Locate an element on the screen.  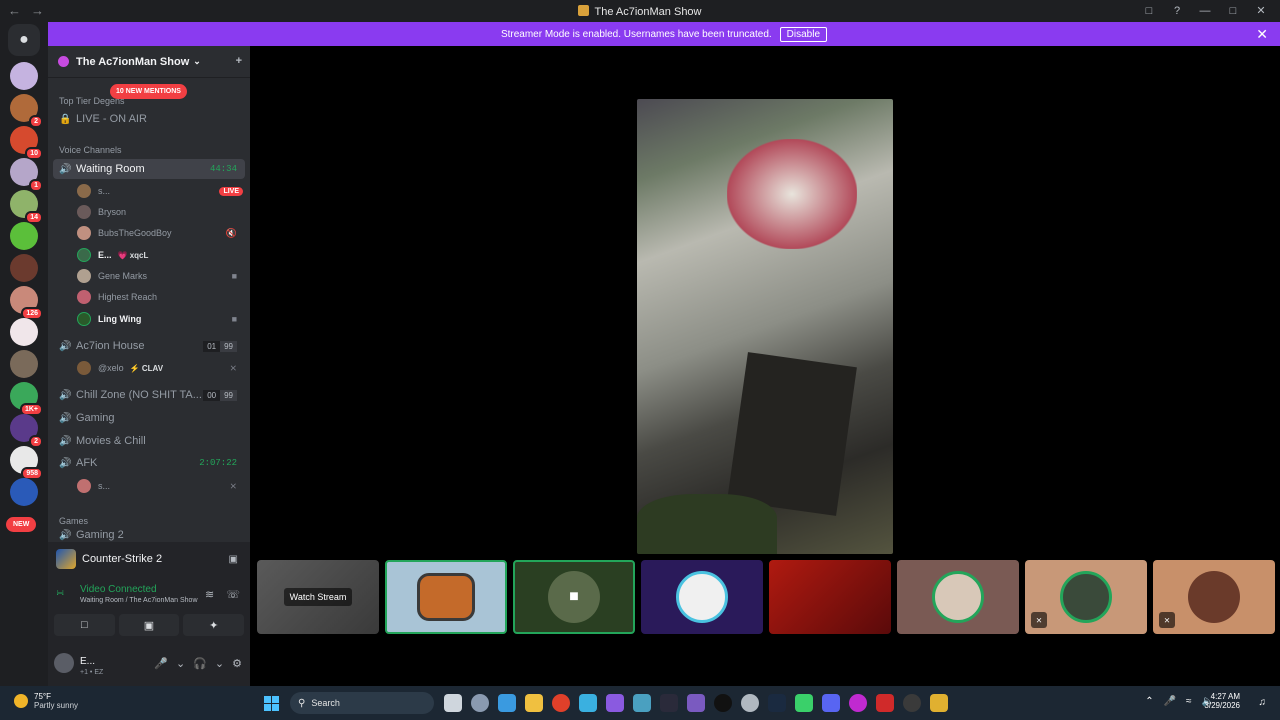
server-icon: 14 is located at coordinates (26, 207).